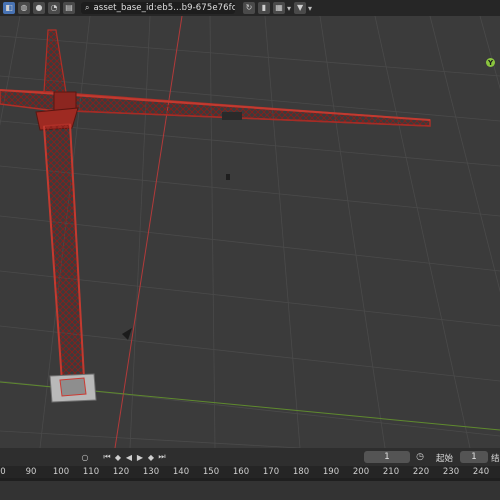 The width and height of the screenshot is (500, 500). I want to click on search-value: asset_base_id:eb5...b9-675e76fcdac9, so click(164, 8).